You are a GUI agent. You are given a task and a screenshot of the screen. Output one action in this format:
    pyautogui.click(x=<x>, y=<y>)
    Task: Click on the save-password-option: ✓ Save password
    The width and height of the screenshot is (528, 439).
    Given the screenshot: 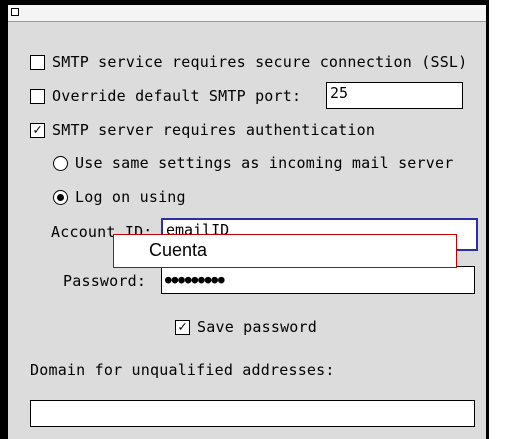 What is the action you would take?
    pyautogui.click(x=246, y=327)
    